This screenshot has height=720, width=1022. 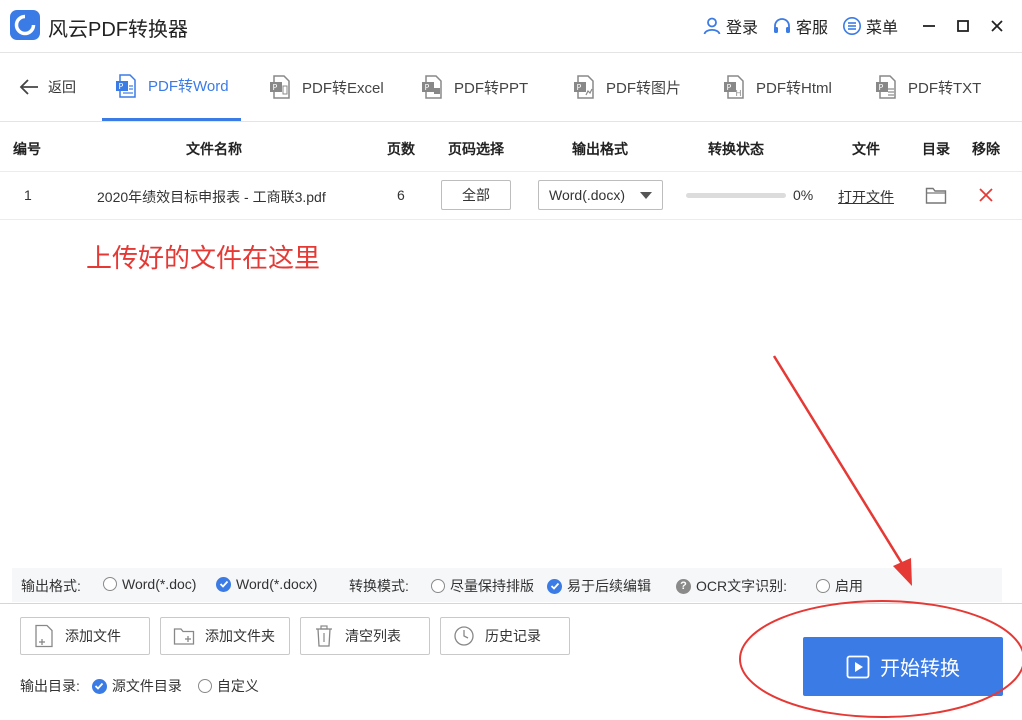 I want to click on tab-pdf-to-image: P PDF转图片, so click(x=626, y=87).